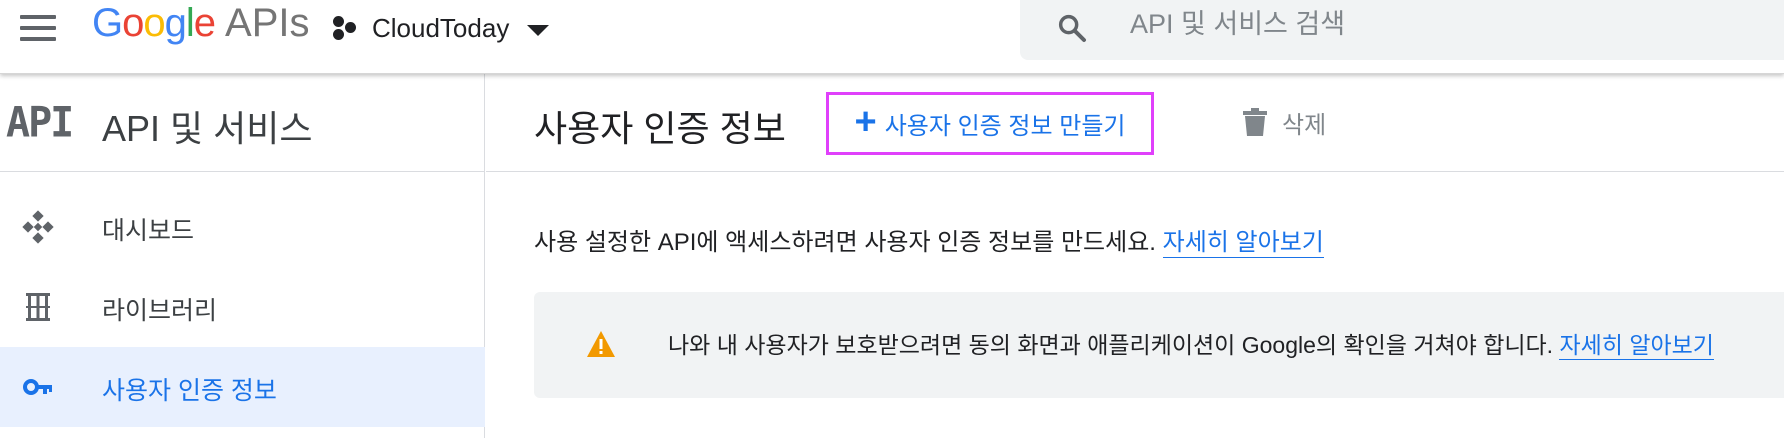 This screenshot has width=1784, height=438. What do you see at coordinates (1255, 122) in the screenshot?
I see `trash-icon` at bounding box center [1255, 122].